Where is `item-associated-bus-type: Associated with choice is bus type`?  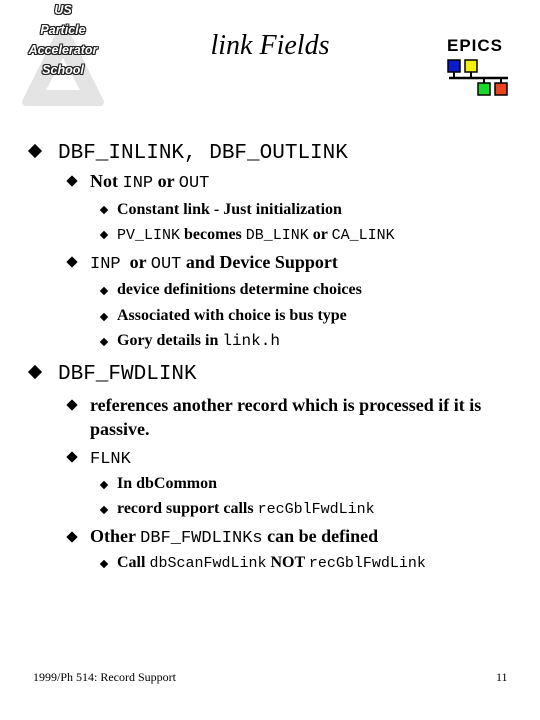 item-associated-bus-type: Associated with choice is bus type is located at coordinates (232, 315).